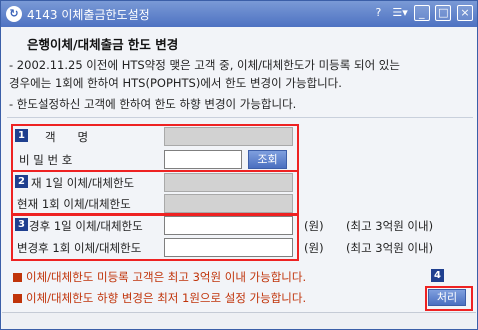 The height and width of the screenshot is (330, 478). What do you see at coordinates (203, 159) in the screenshot?
I see `password-input` at bounding box center [203, 159].